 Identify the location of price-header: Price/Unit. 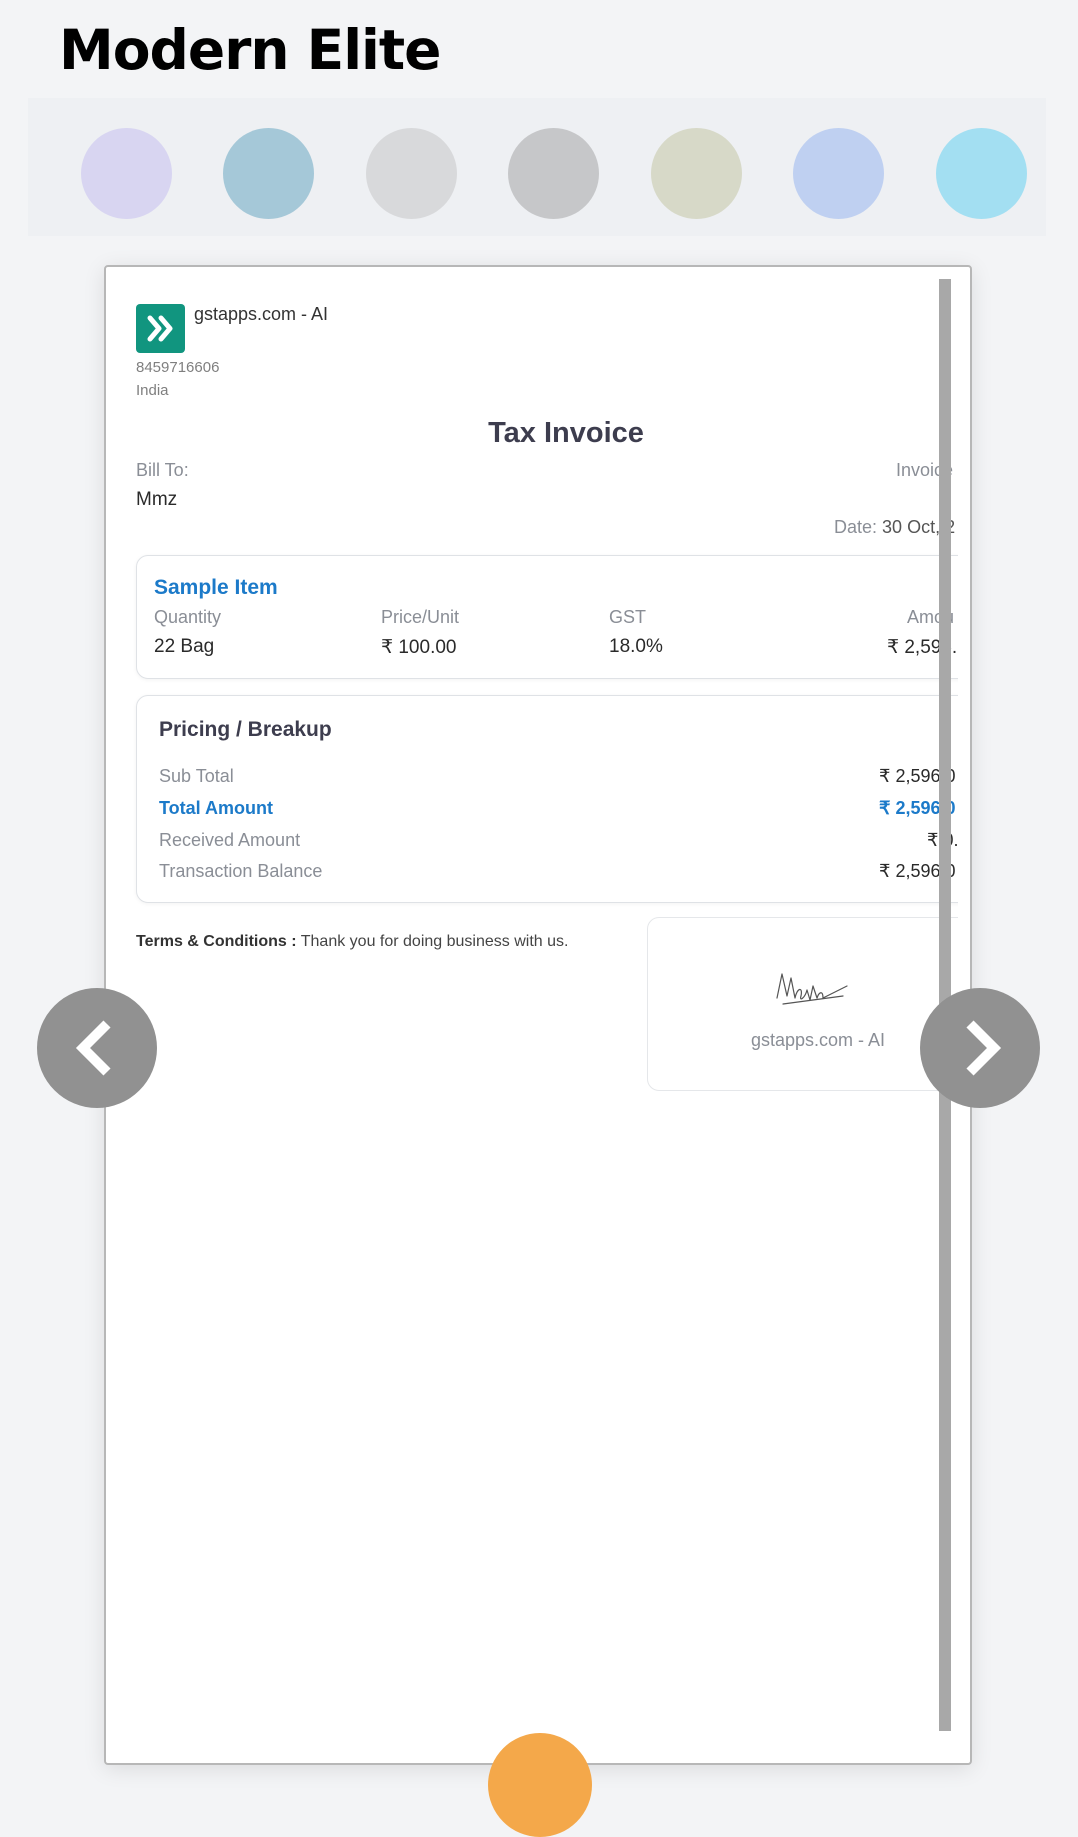
(420, 617).